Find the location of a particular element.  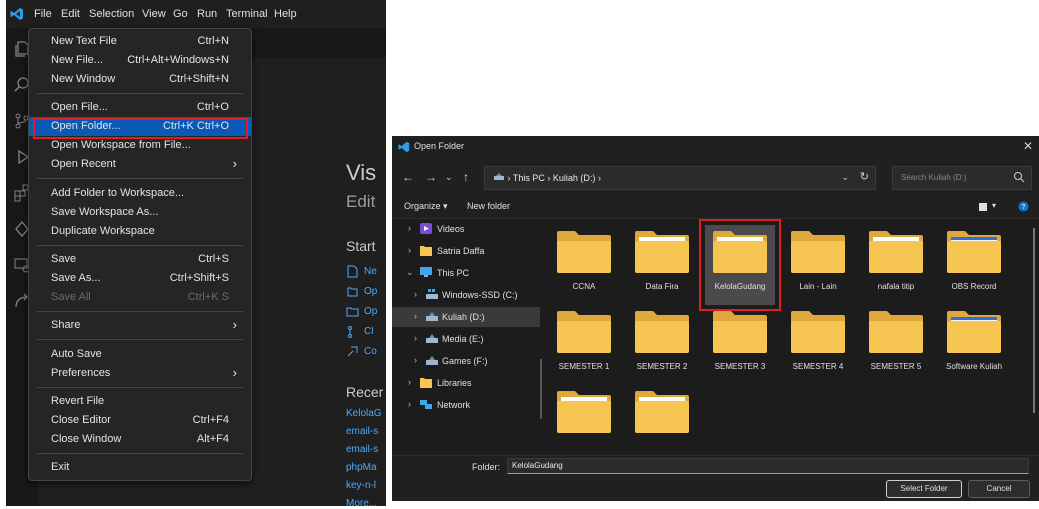

menu-open-recent: Open Recent › is located at coordinates (140, 164).